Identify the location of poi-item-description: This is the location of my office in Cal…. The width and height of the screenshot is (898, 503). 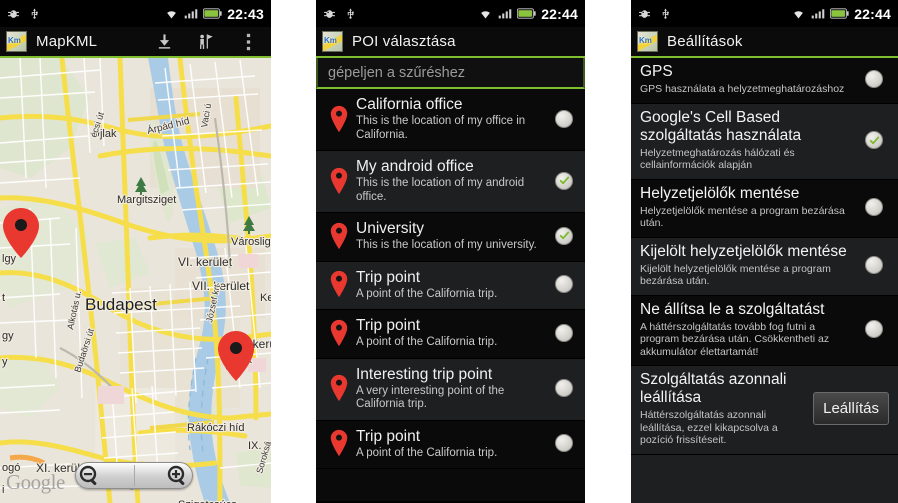
(441, 128).